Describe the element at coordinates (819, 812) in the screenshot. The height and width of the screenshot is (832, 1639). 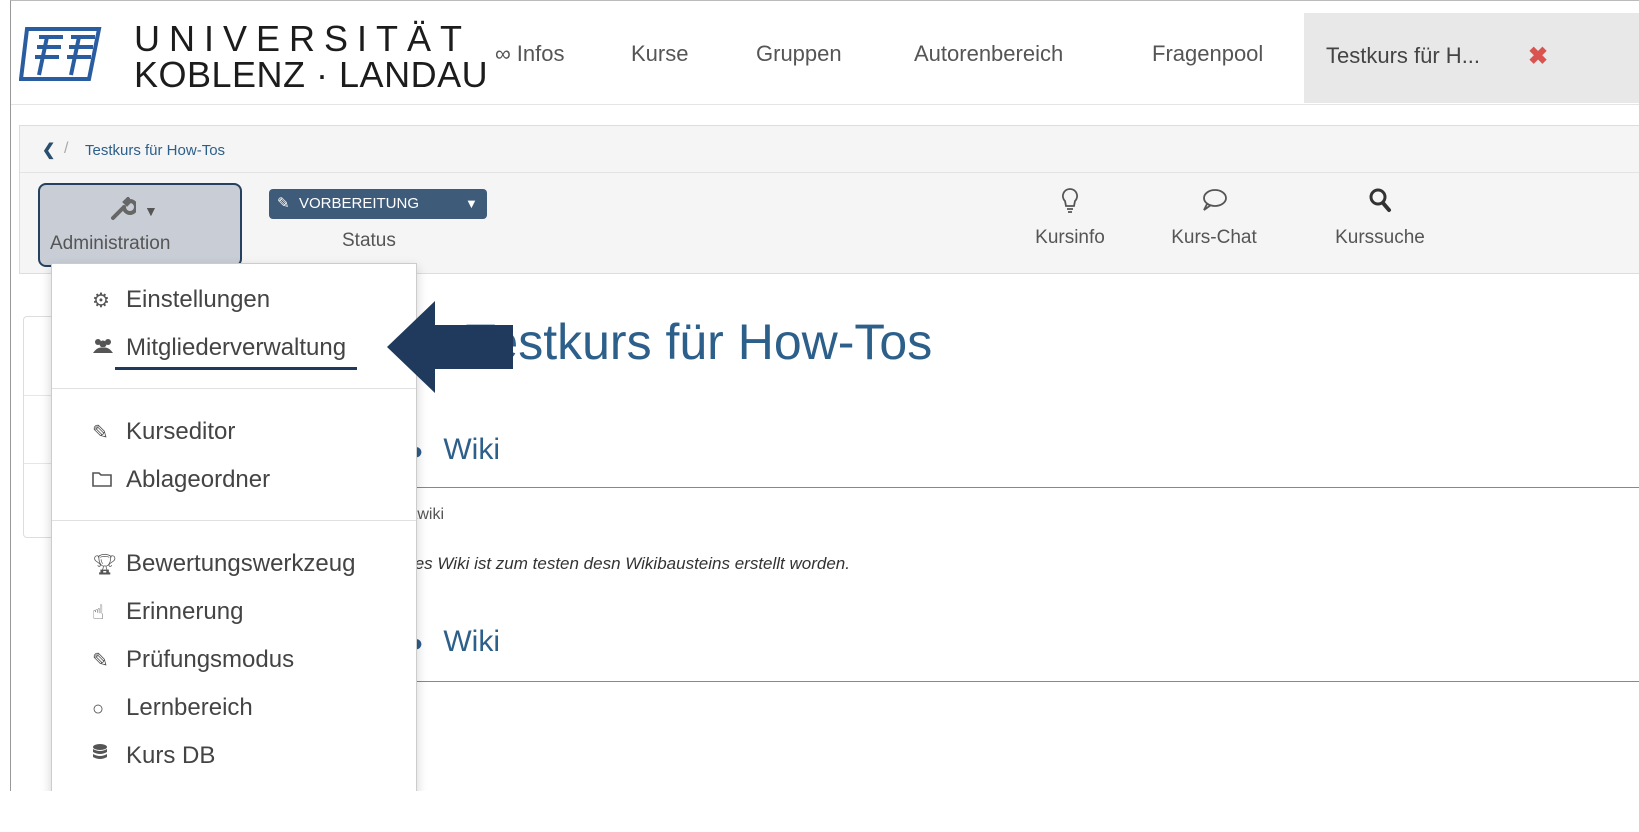
I see `page-bottom-margin` at that location.